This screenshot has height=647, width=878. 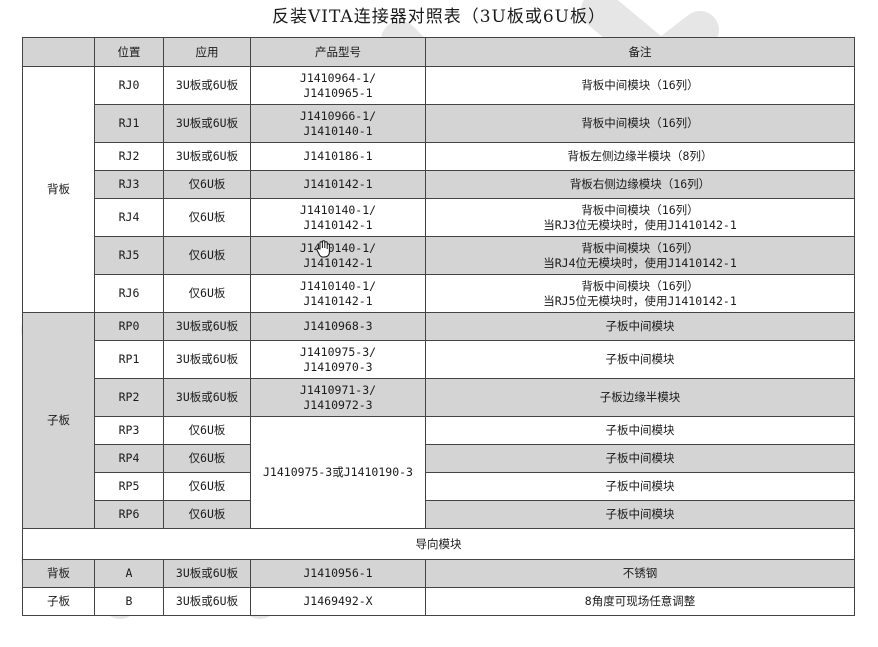 What do you see at coordinates (58, 52) in the screenshot?
I see `header-group` at bounding box center [58, 52].